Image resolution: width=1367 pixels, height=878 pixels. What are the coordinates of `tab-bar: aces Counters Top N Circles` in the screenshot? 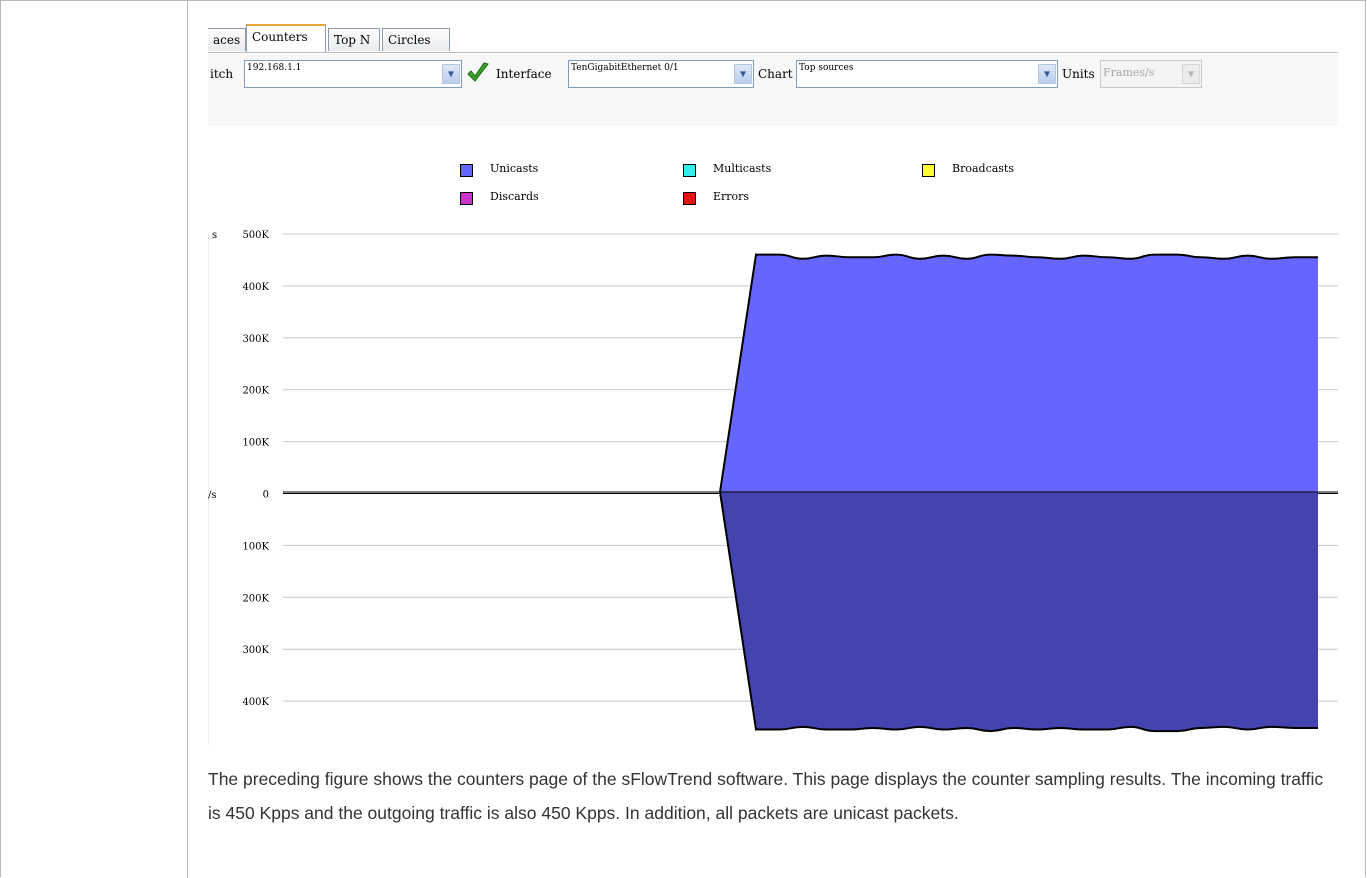 It's located at (773, 37).